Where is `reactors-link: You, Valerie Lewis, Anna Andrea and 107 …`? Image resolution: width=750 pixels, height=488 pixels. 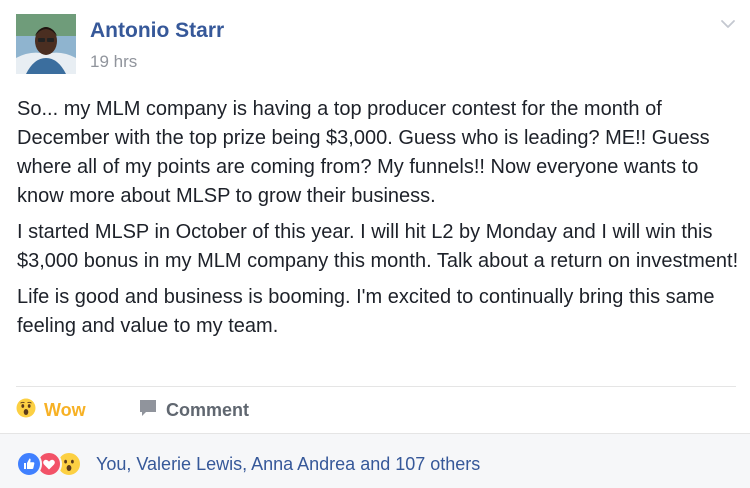 reactors-link: You, Valerie Lewis, Anna Andrea and 107 … is located at coordinates (288, 464).